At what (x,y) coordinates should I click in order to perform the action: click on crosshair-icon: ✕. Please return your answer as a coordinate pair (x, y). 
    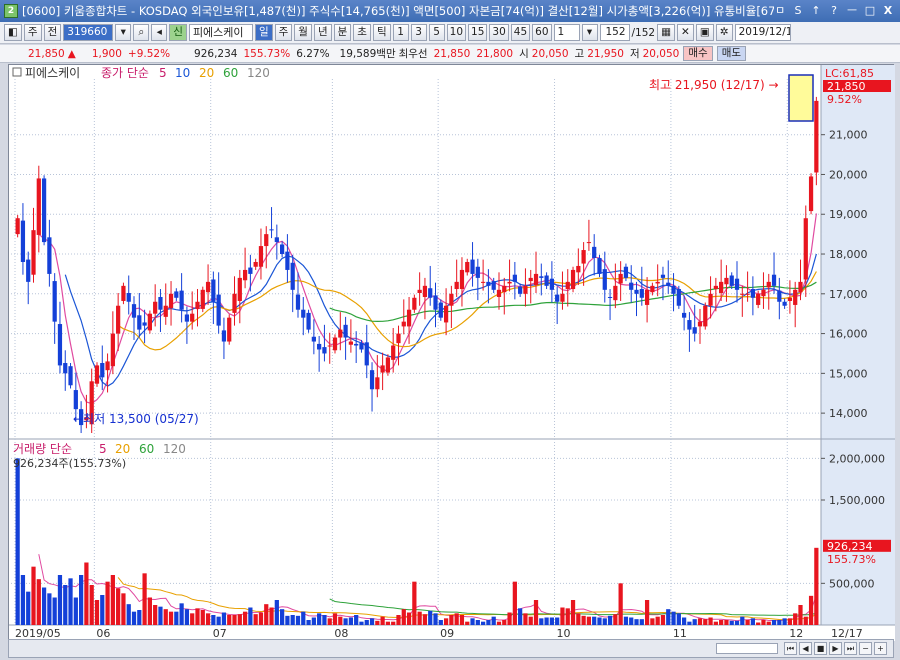
    Looking at the image, I should click on (685, 32).